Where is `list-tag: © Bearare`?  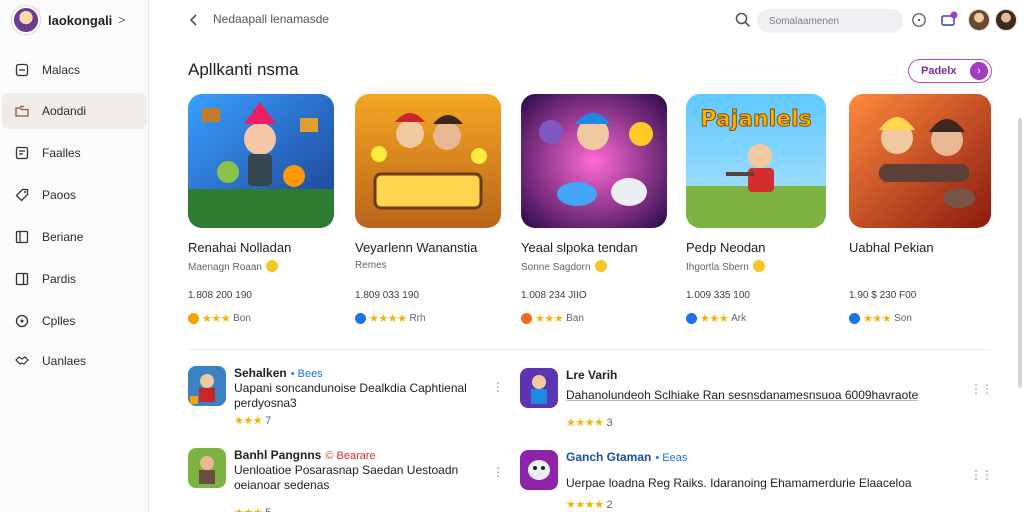
list-tag: © Bearare is located at coordinates (350, 456).